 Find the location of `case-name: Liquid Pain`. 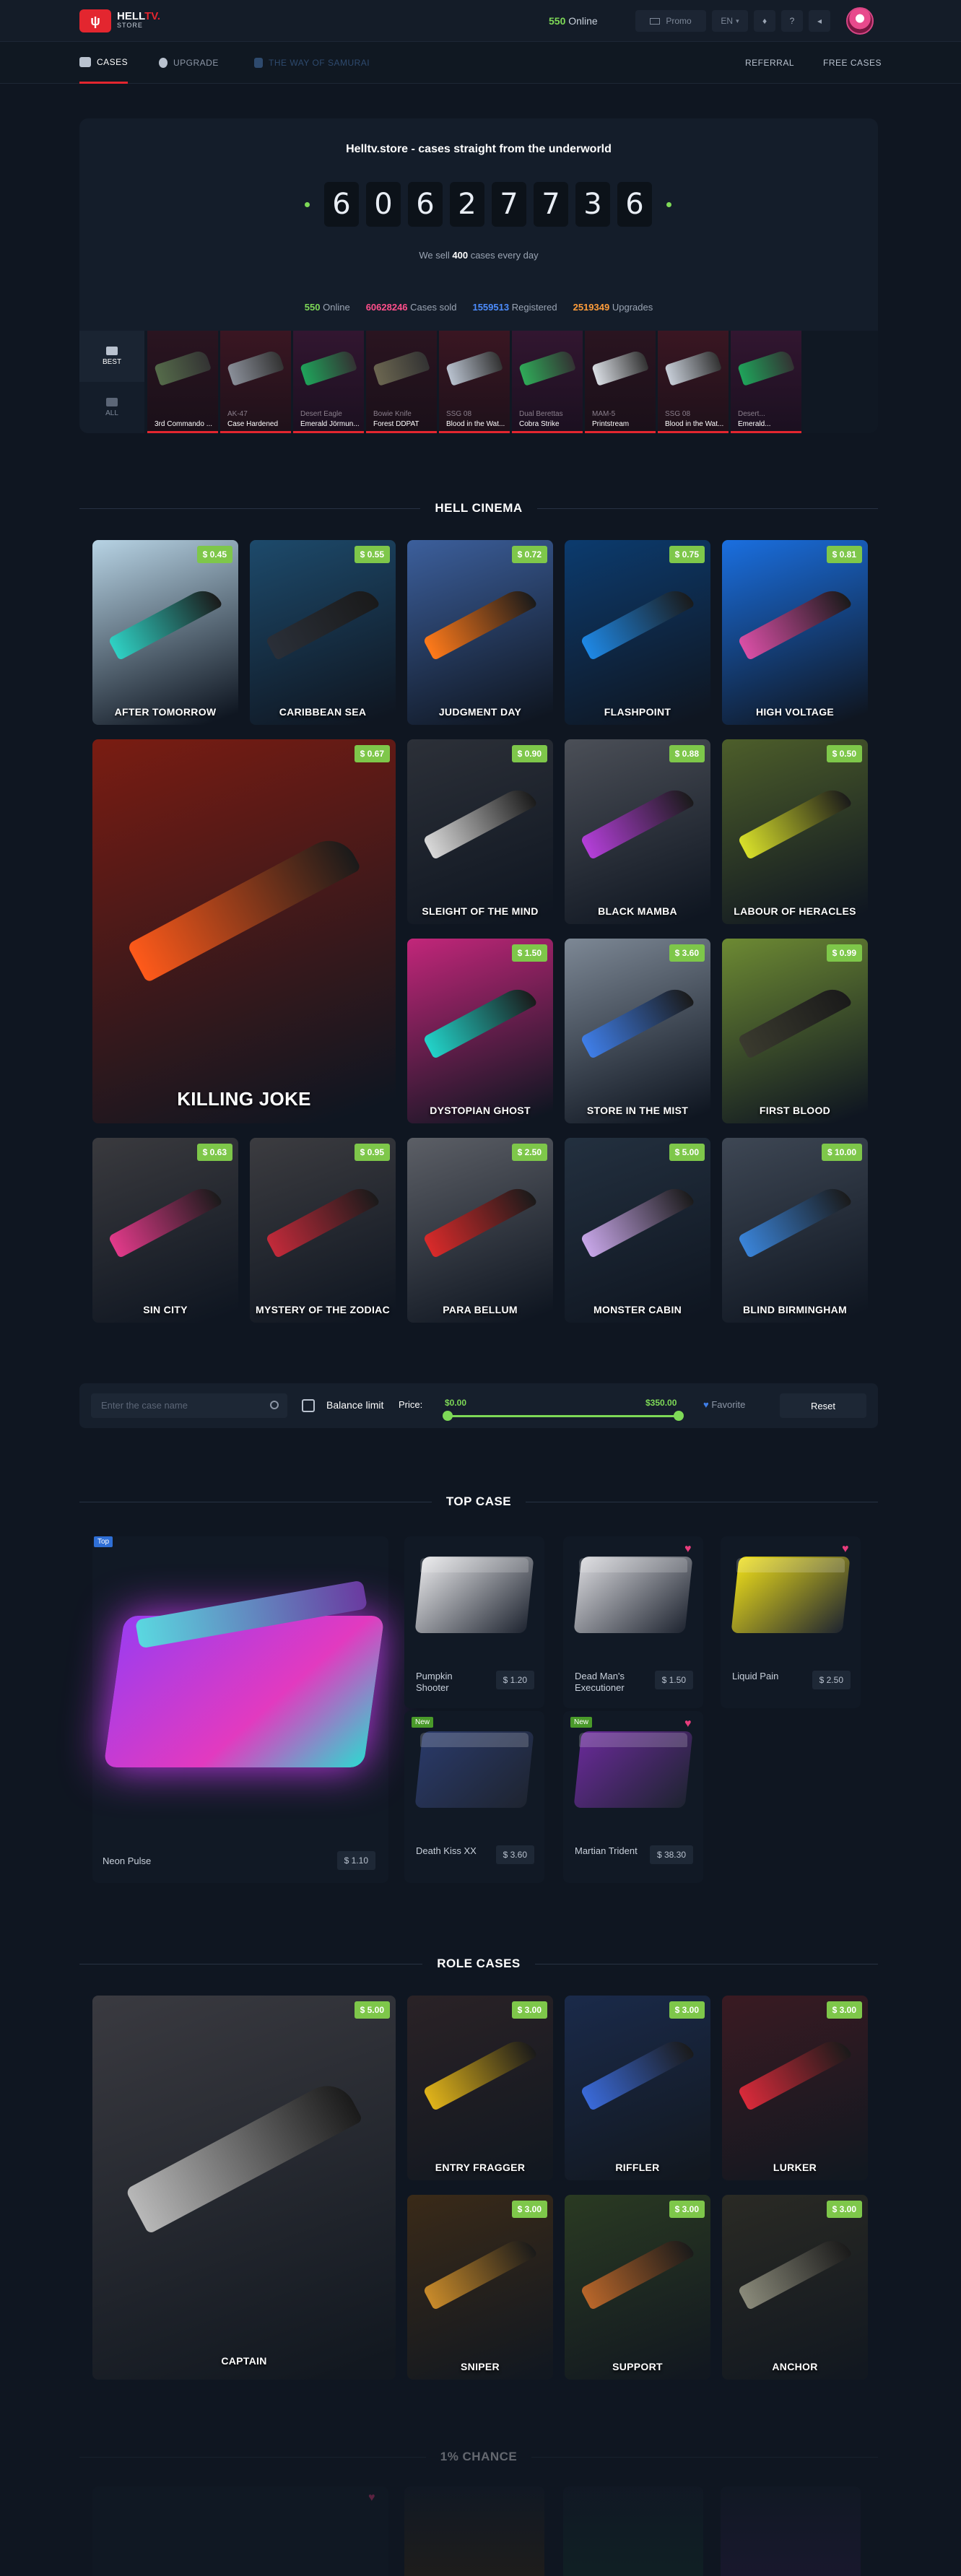

case-name: Liquid Pain is located at coordinates (755, 1676).